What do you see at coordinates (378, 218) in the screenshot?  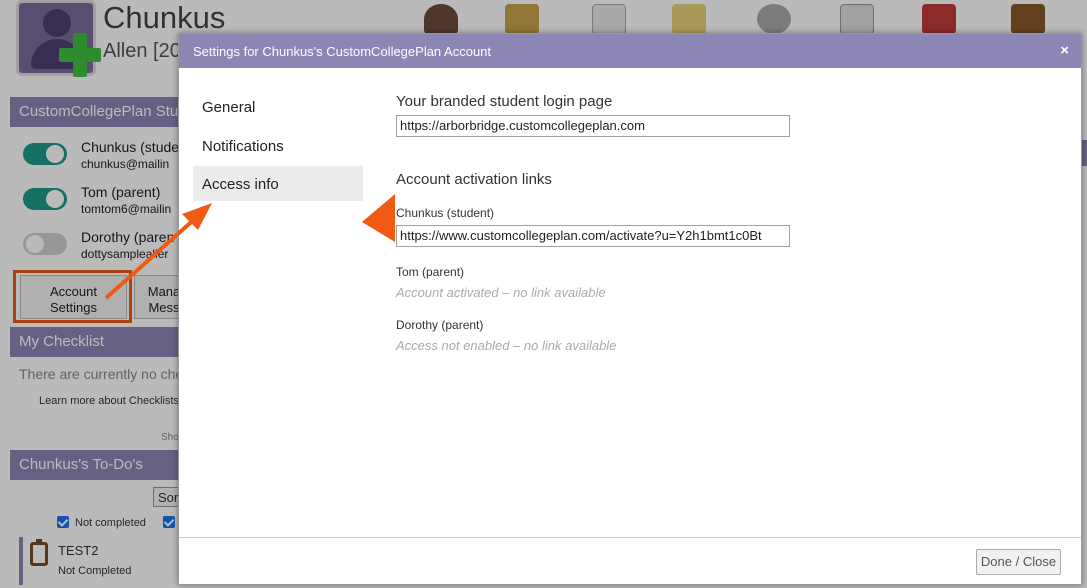 I see `annotation-arrowhead-large` at bounding box center [378, 218].